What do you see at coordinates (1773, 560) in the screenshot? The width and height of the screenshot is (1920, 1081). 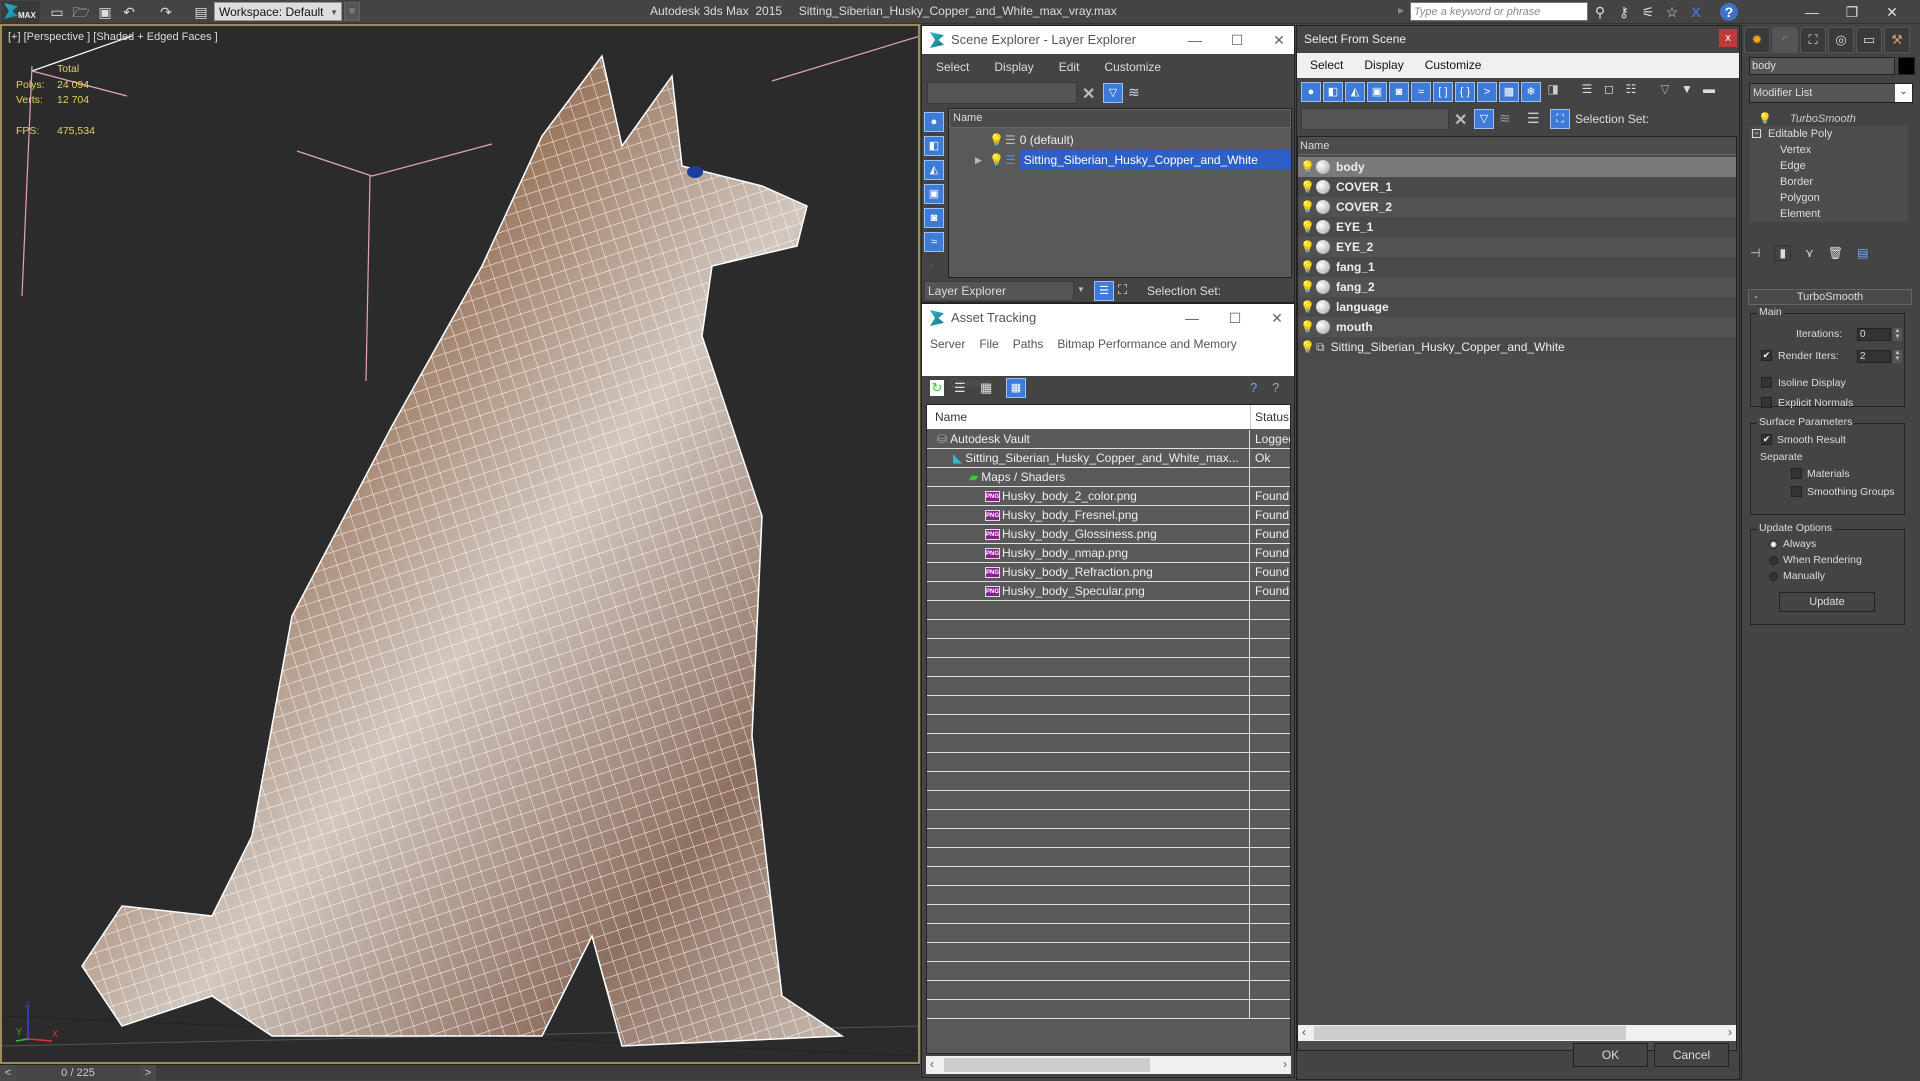 I see `update-when-rendering-radio` at bounding box center [1773, 560].